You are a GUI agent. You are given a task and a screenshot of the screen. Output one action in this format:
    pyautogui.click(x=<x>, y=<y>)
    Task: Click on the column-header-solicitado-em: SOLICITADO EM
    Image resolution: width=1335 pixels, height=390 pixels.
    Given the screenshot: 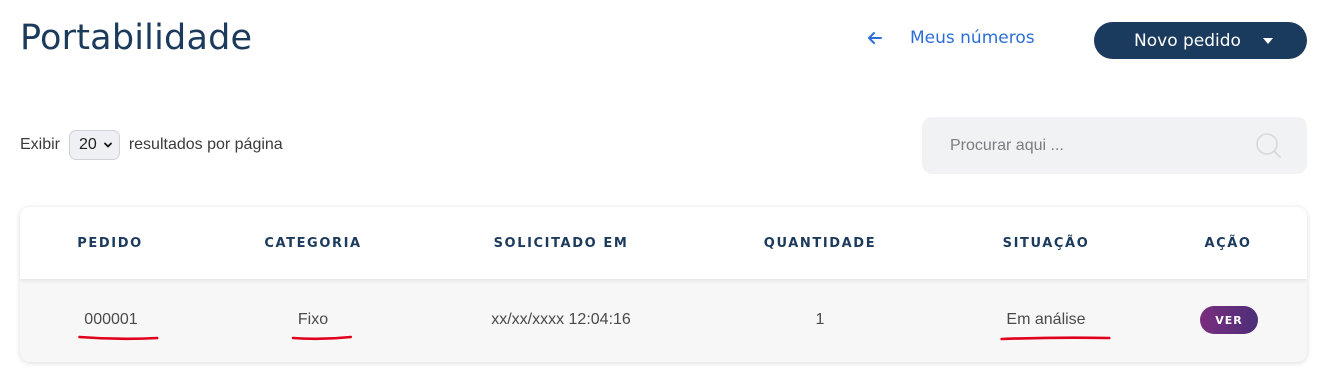 What is the action you would take?
    pyautogui.click(x=561, y=243)
    